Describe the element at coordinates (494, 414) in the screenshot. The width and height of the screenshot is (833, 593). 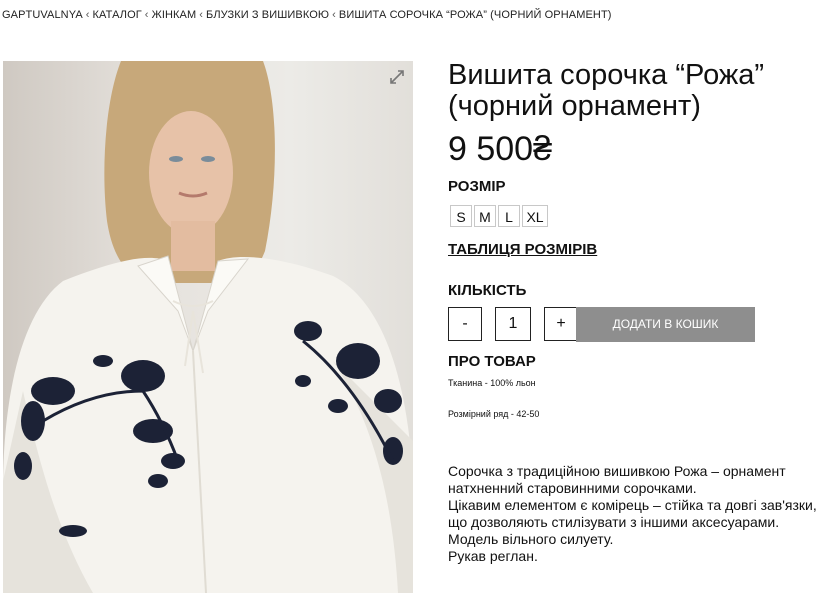
I see `size-range-info: Розмірний ряд - 42-50` at that location.